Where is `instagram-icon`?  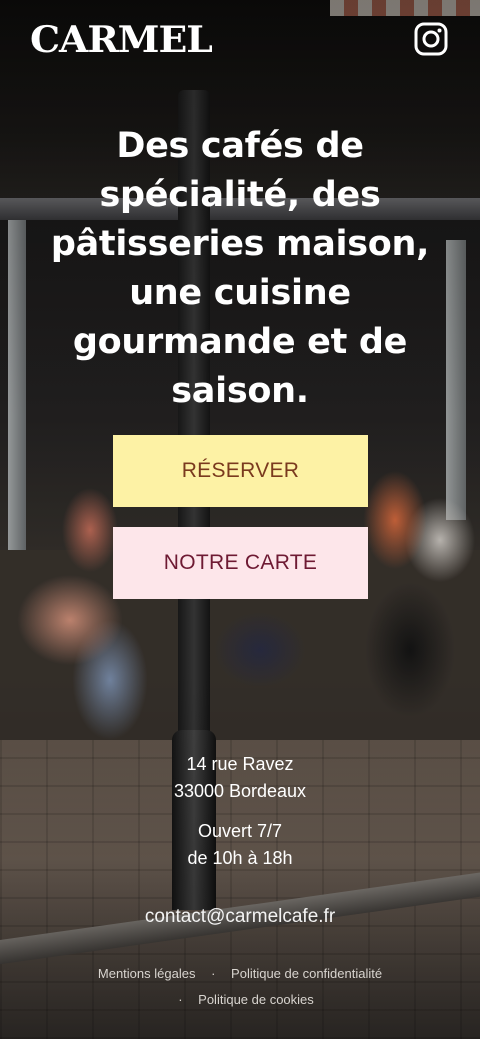
instagram-icon is located at coordinates (431, 39).